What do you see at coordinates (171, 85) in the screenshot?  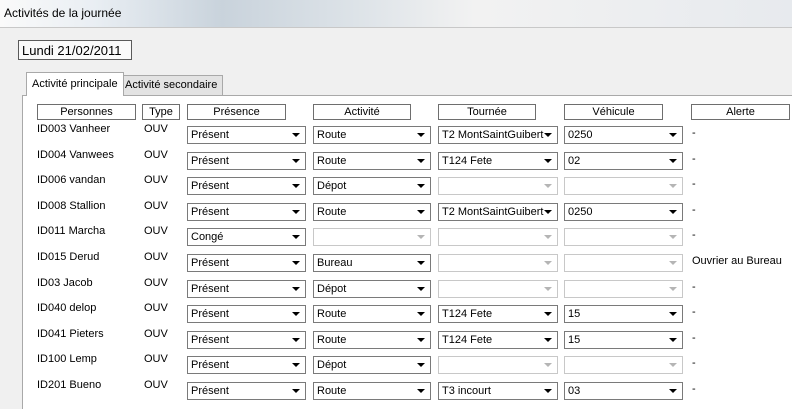 I see `tab-activite-secondaire: Activité secondaire` at bounding box center [171, 85].